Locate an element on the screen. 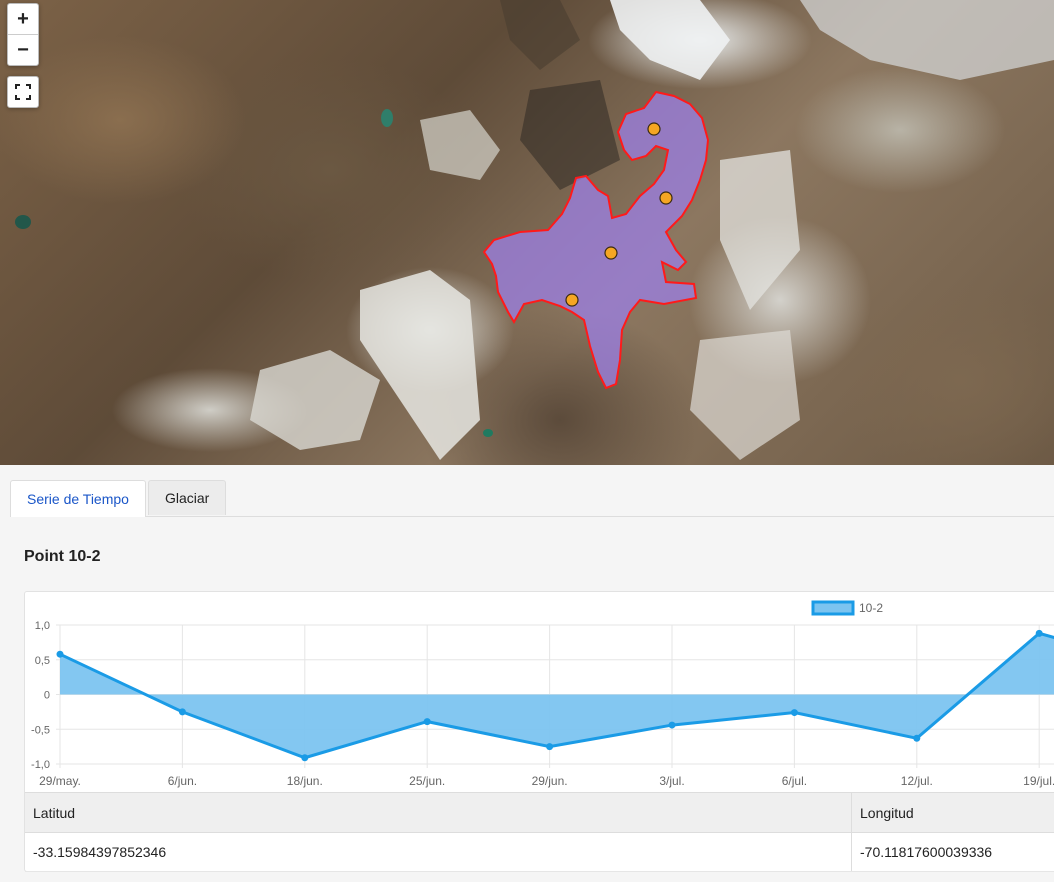 The image size is (1054, 882). tab-glaciar: Glaciar is located at coordinates (187, 497).